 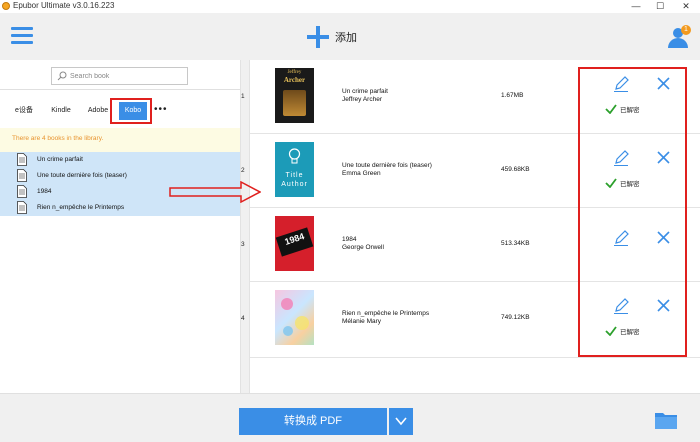 I want to click on tab-e-device: e设备, so click(x=24, y=111).